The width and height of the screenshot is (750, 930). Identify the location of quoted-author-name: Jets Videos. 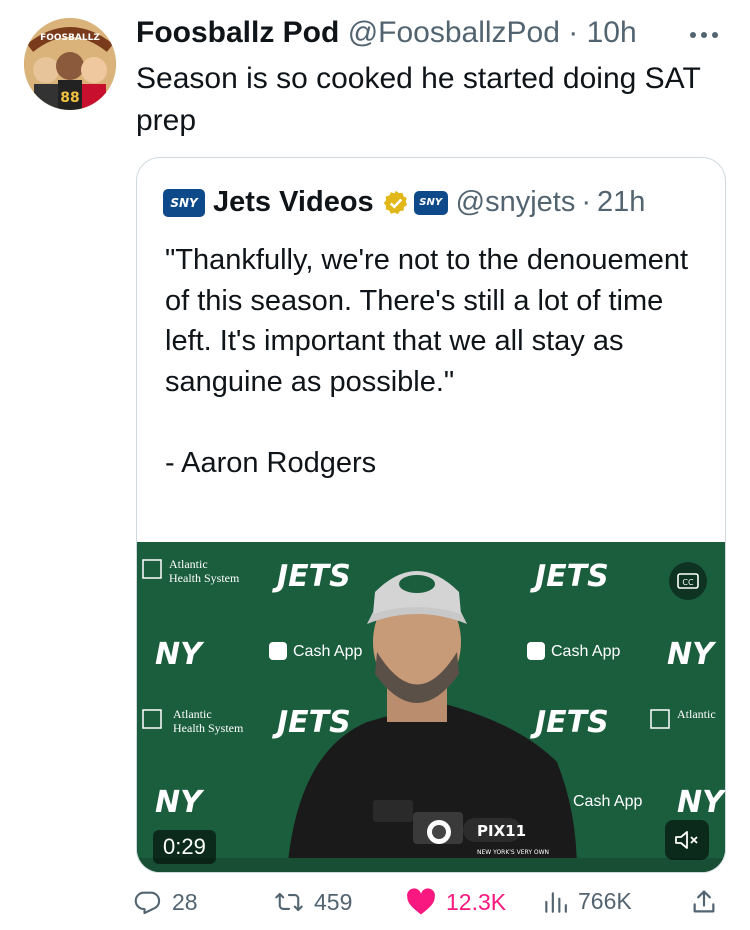
(293, 202).